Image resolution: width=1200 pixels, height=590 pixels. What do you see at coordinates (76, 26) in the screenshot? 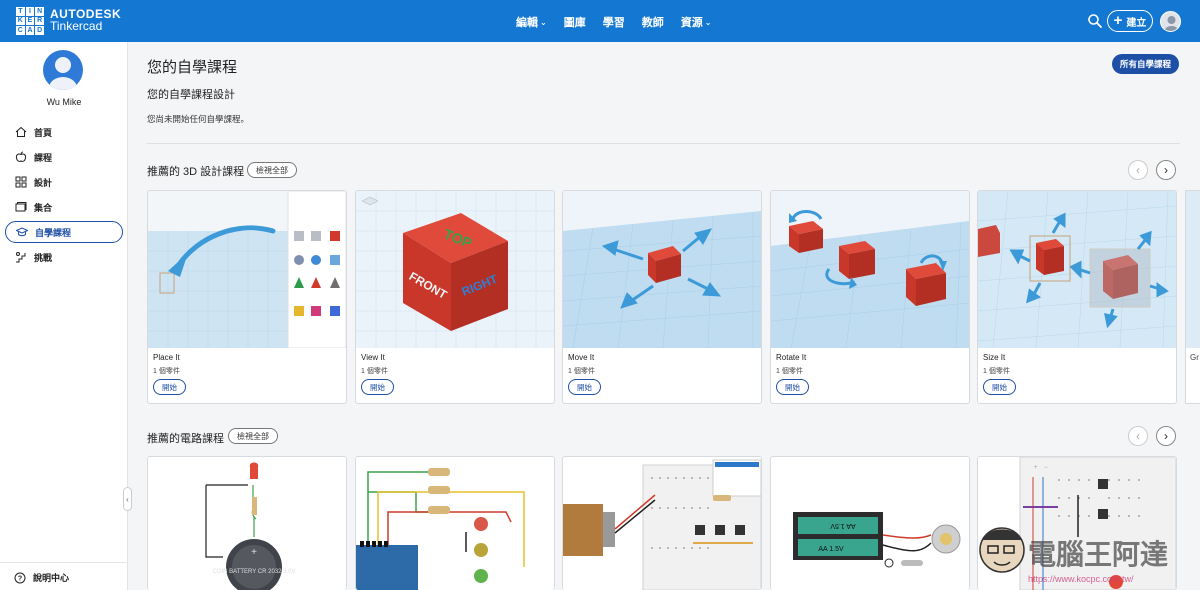
I see `brand-tinkercad: Tinkercad` at bounding box center [76, 26].